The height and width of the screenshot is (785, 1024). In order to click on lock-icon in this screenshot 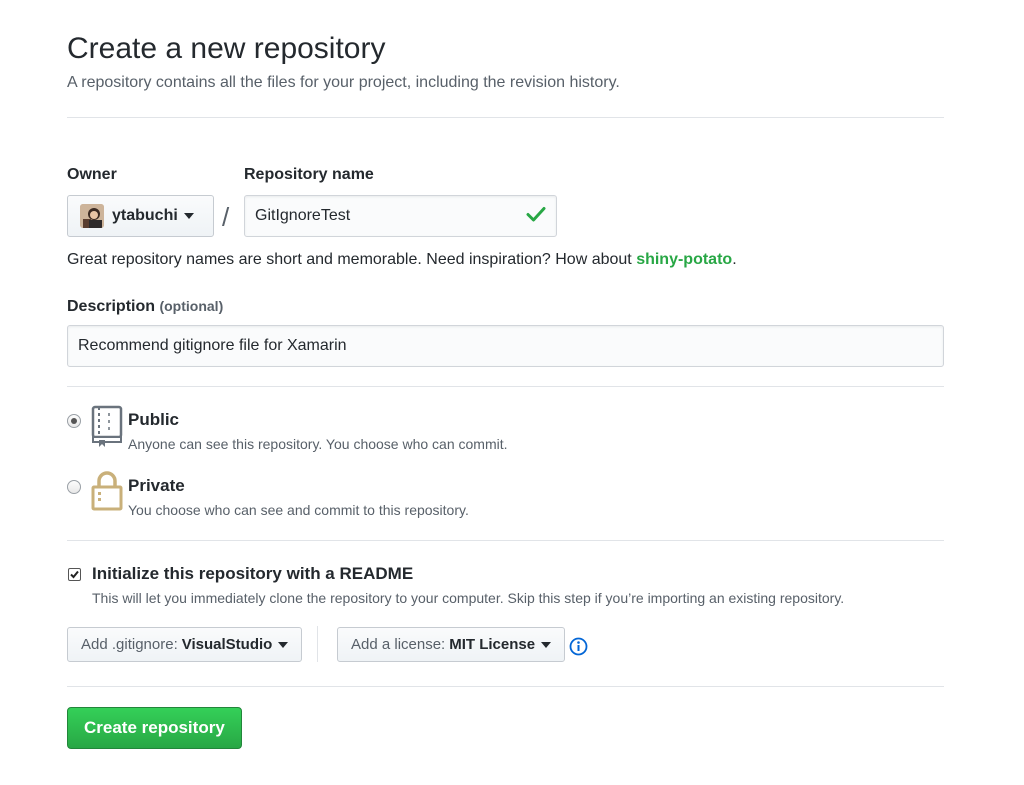, I will do `click(107, 493)`.